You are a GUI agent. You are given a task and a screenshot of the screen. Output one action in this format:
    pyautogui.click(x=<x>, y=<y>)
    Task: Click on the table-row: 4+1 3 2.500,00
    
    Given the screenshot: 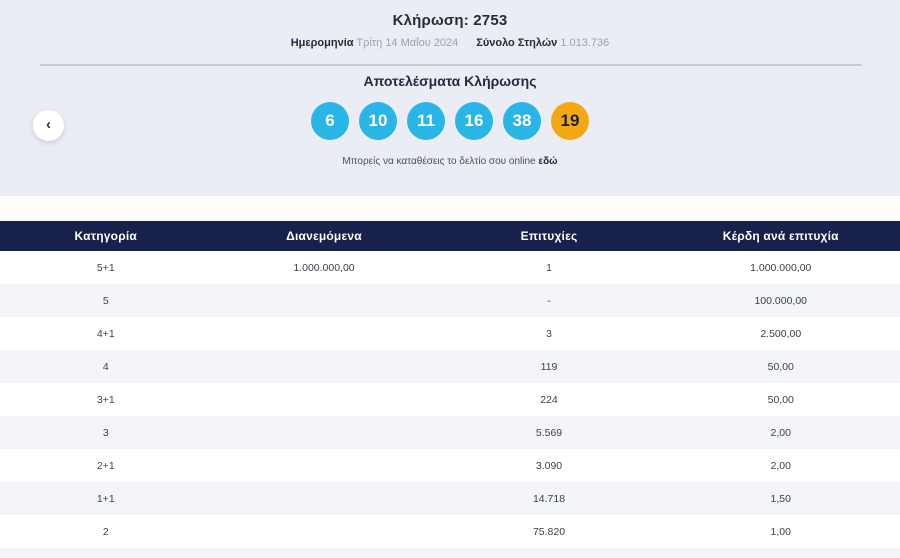 What is the action you would take?
    pyautogui.click(x=450, y=333)
    